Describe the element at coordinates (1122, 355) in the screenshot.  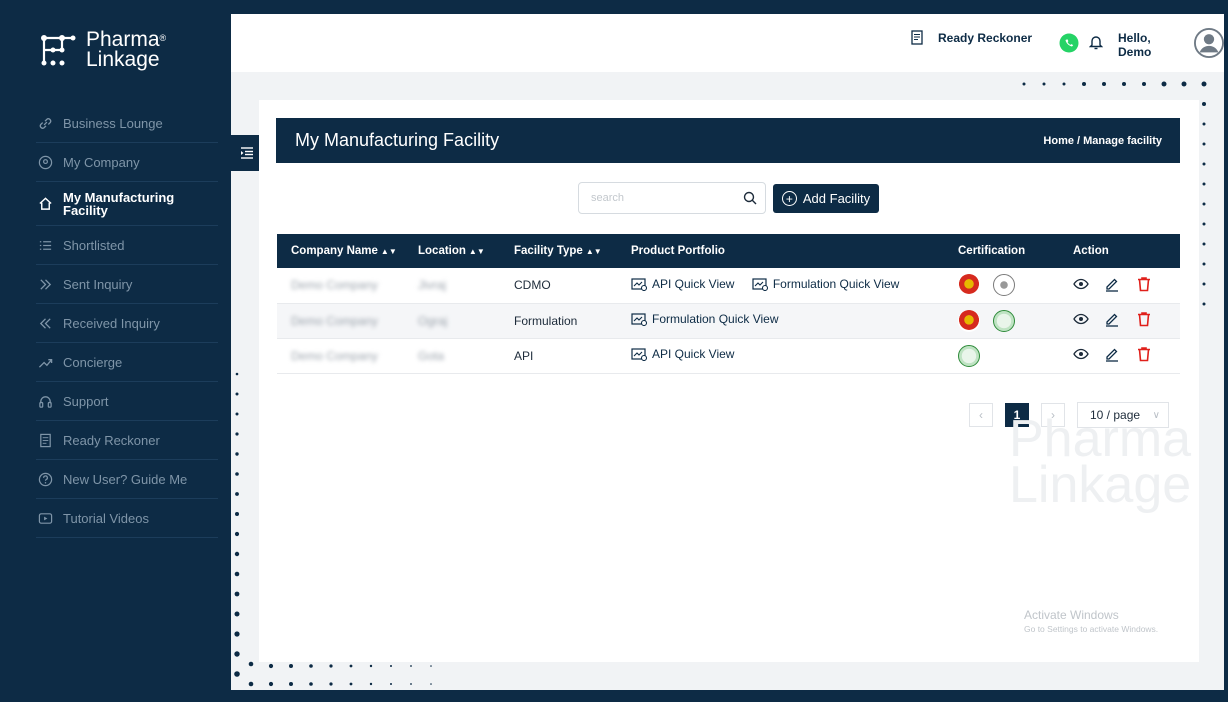
I see `action-cell` at that location.